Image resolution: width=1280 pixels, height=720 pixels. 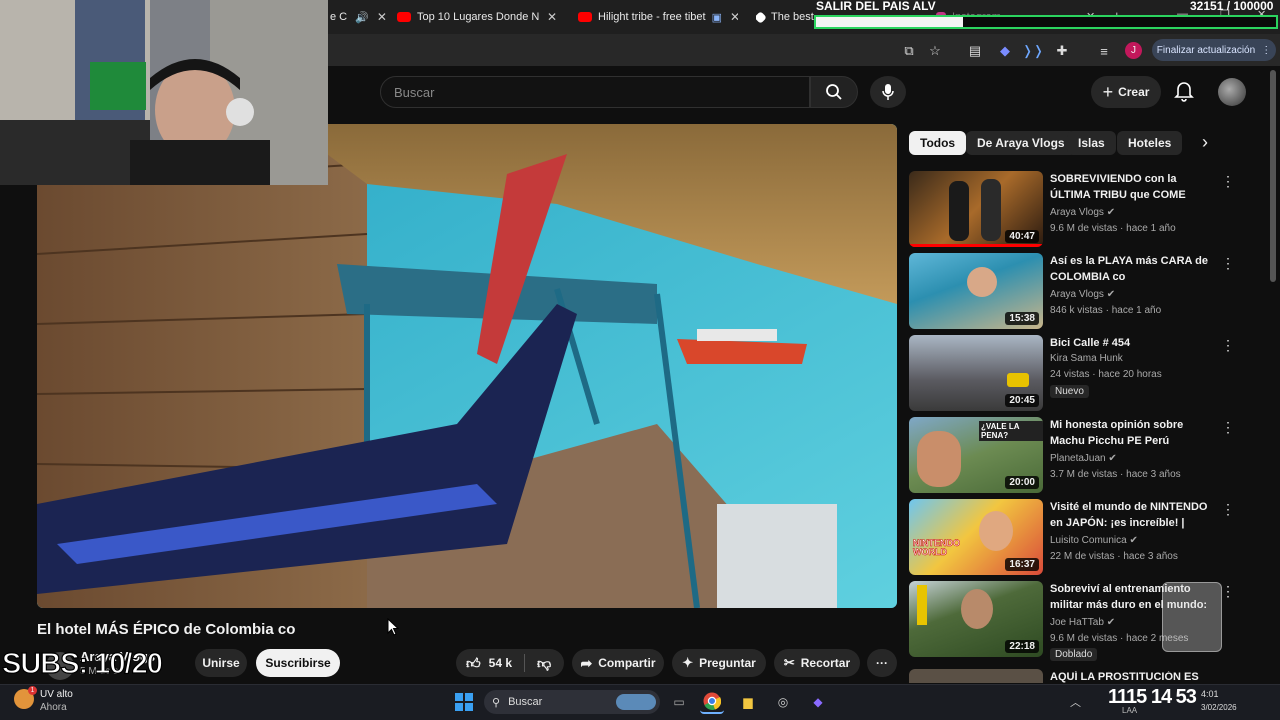 I want to click on app-icon: ◎, so click(x=783, y=702).